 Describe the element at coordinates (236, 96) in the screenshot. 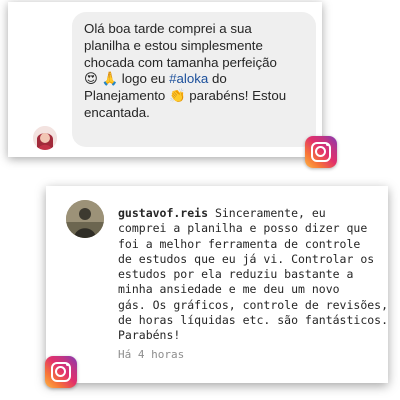

I see `message-text: parabéns! Estou` at that location.